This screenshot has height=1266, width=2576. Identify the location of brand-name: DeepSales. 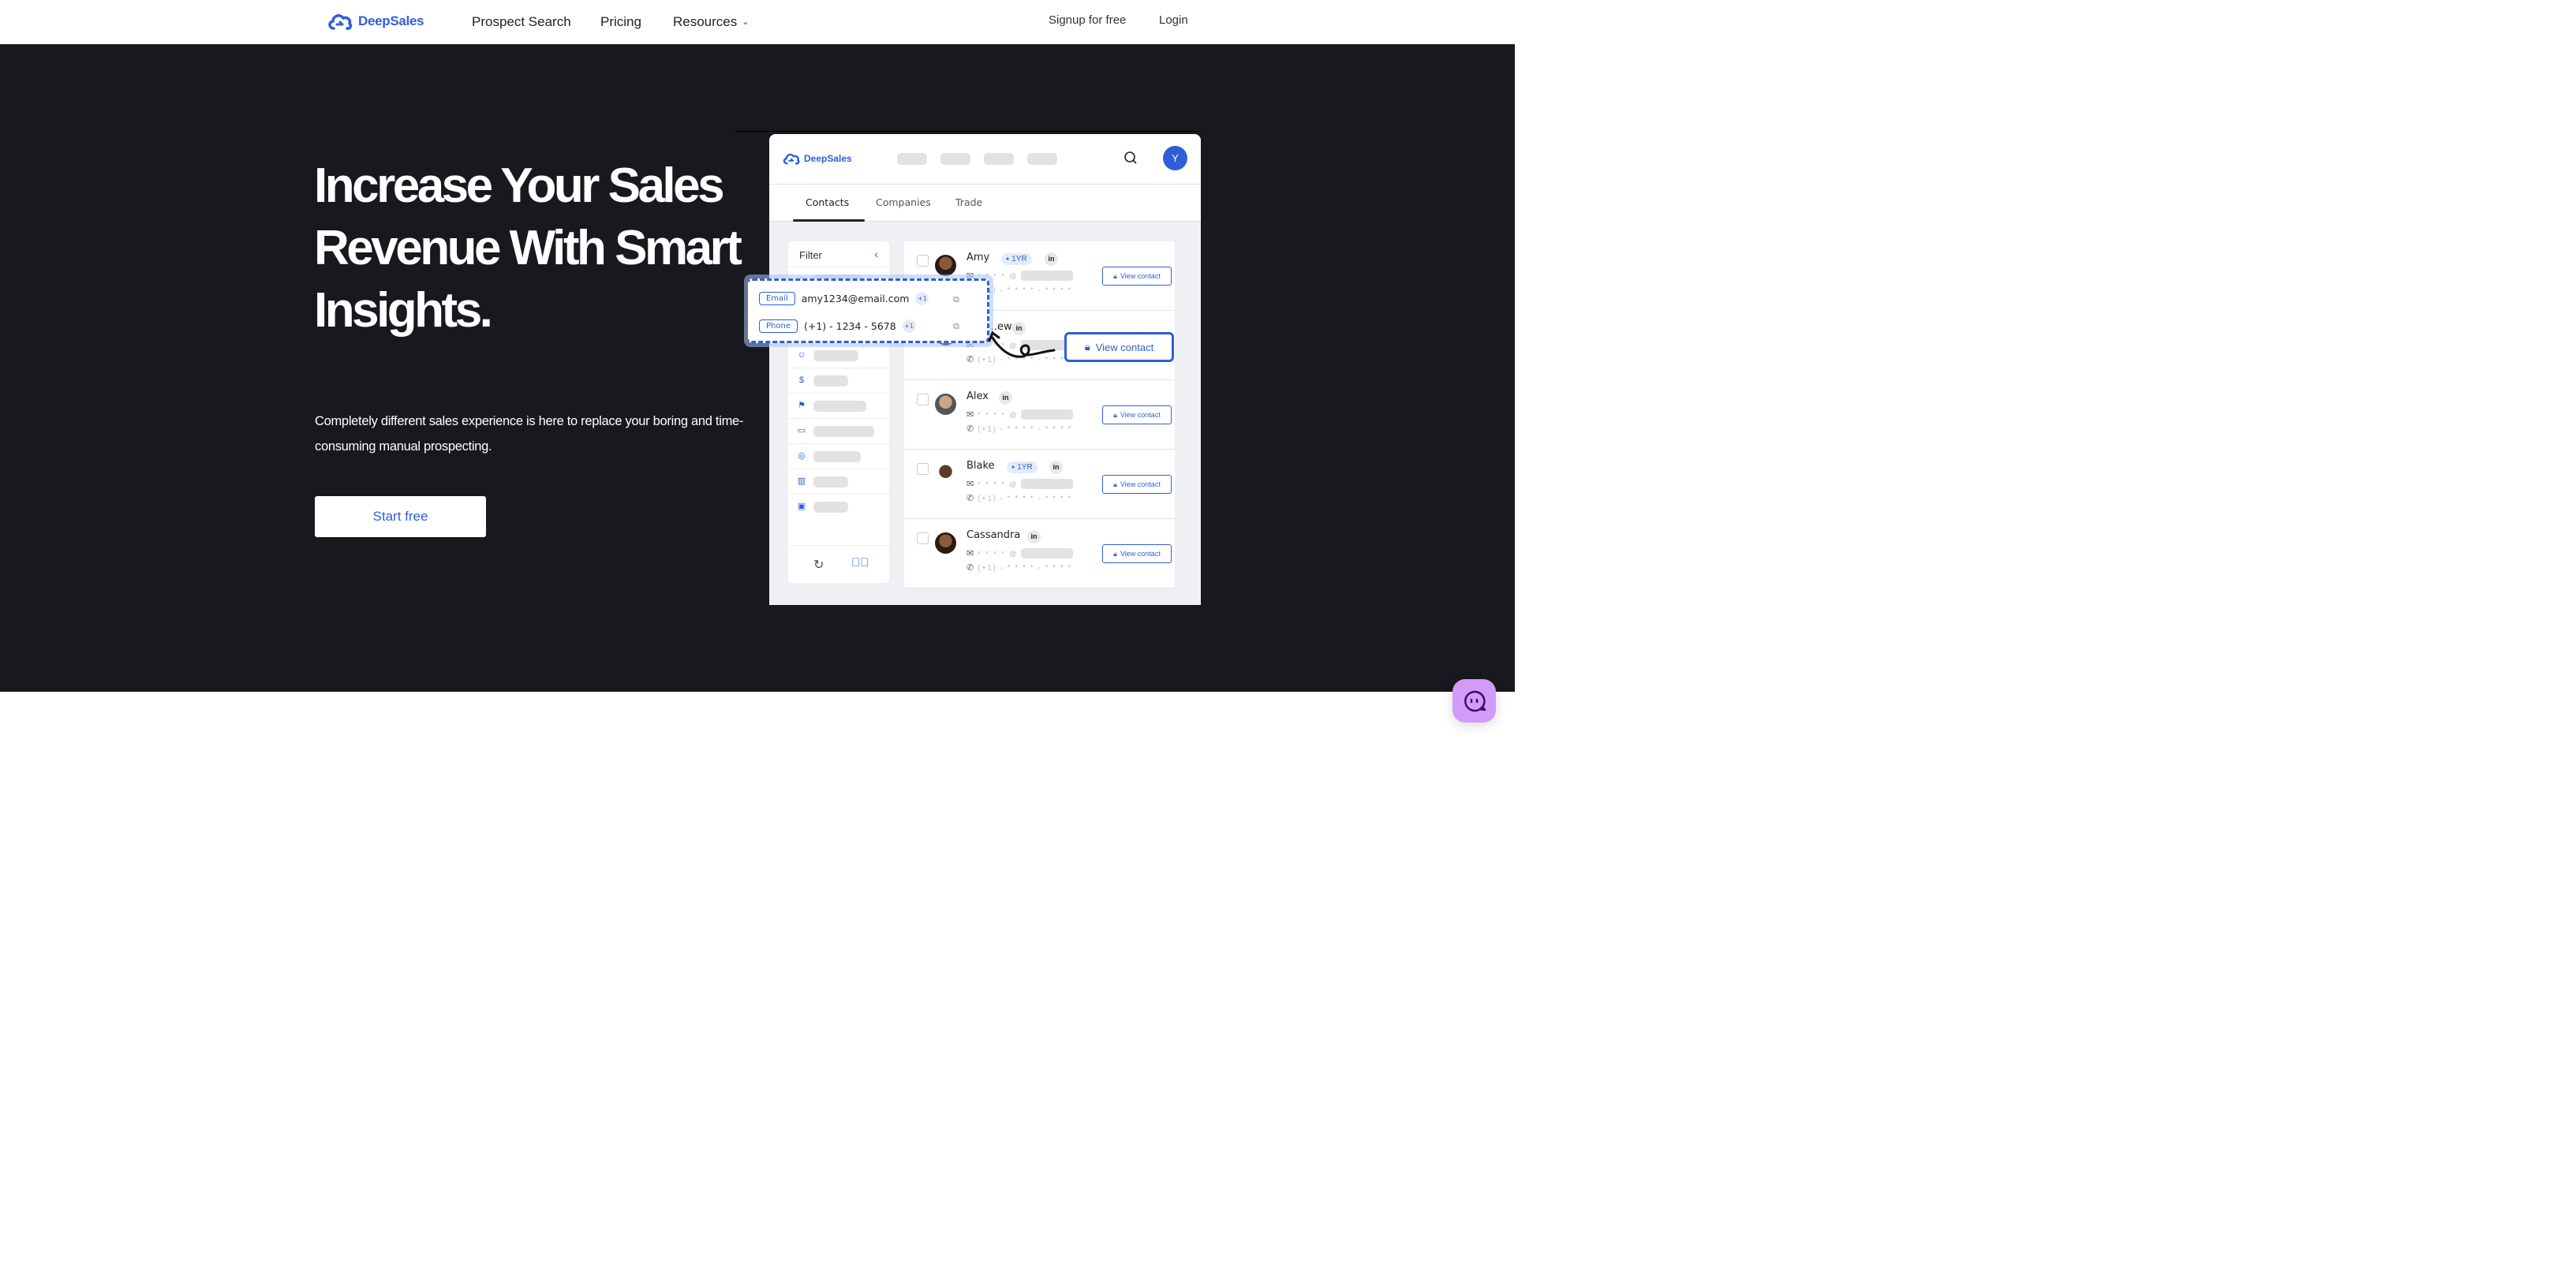
(391, 20).